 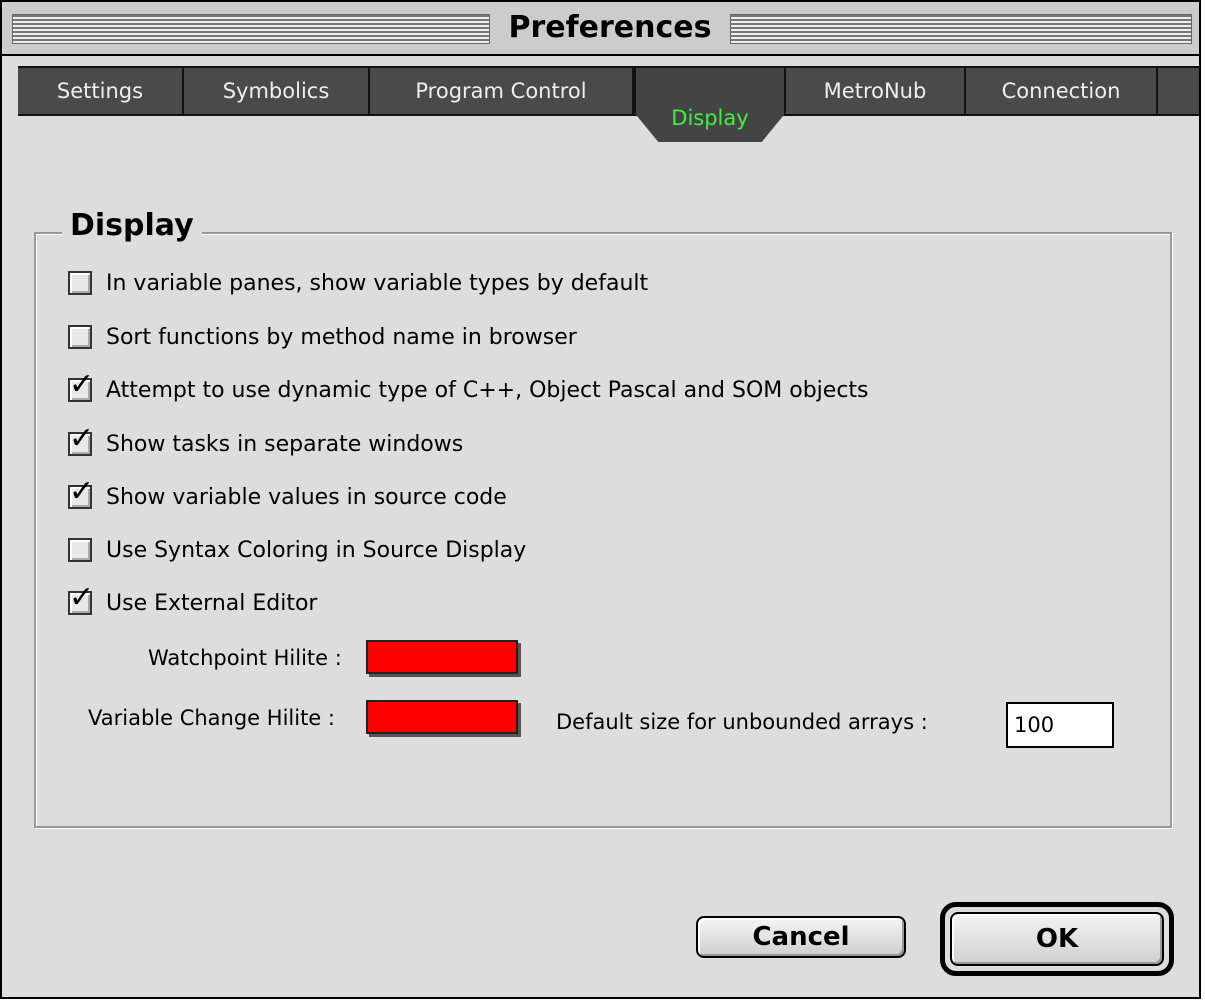 What do you see at coordinates (316, 550) in the screenshot?
I see `option-label: Use Syntax Coloring in Source Display` at bounding box center [316, 550].